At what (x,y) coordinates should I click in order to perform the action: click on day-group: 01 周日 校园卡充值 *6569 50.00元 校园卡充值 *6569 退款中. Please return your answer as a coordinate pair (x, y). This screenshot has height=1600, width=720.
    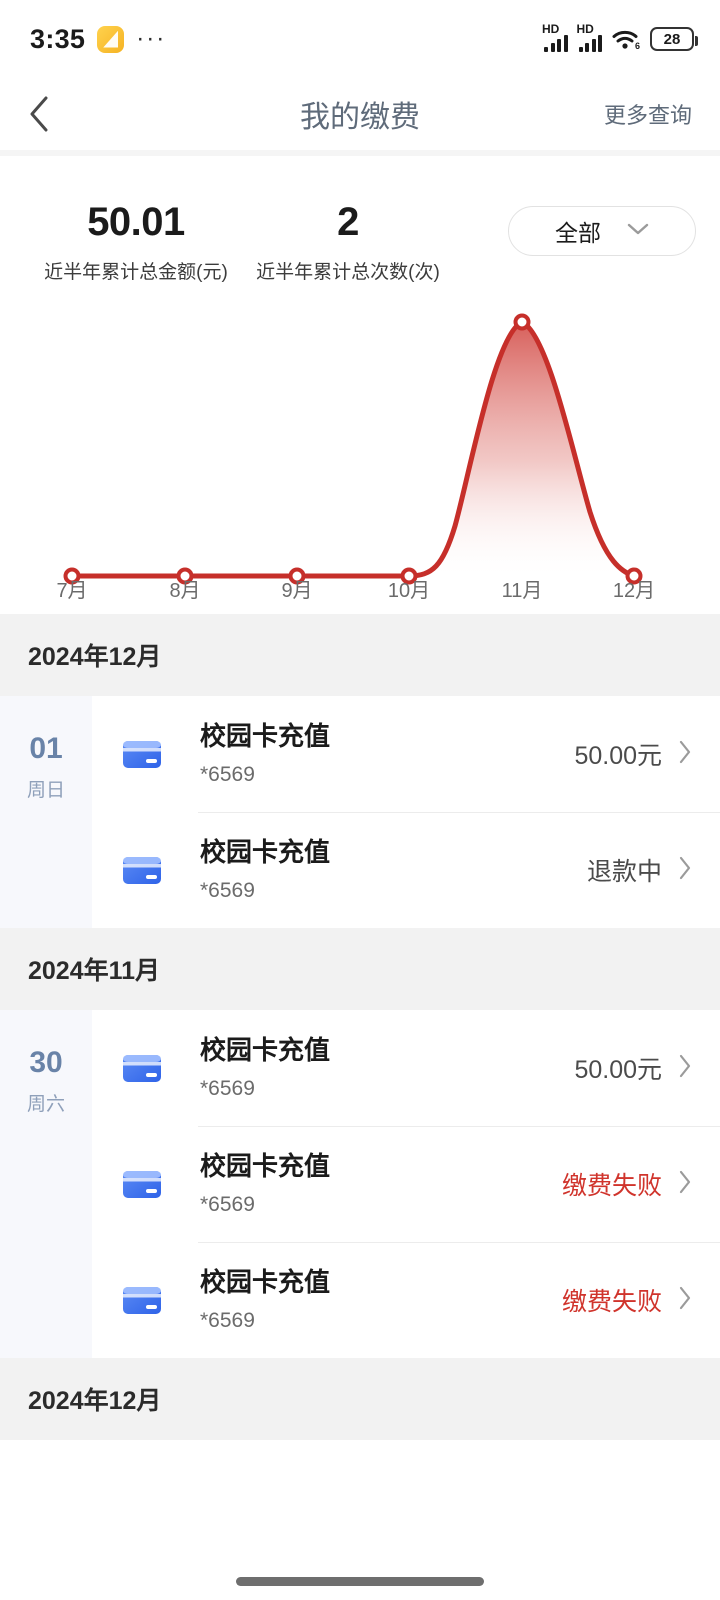
    Looking at the image, I should click on (360, 812).